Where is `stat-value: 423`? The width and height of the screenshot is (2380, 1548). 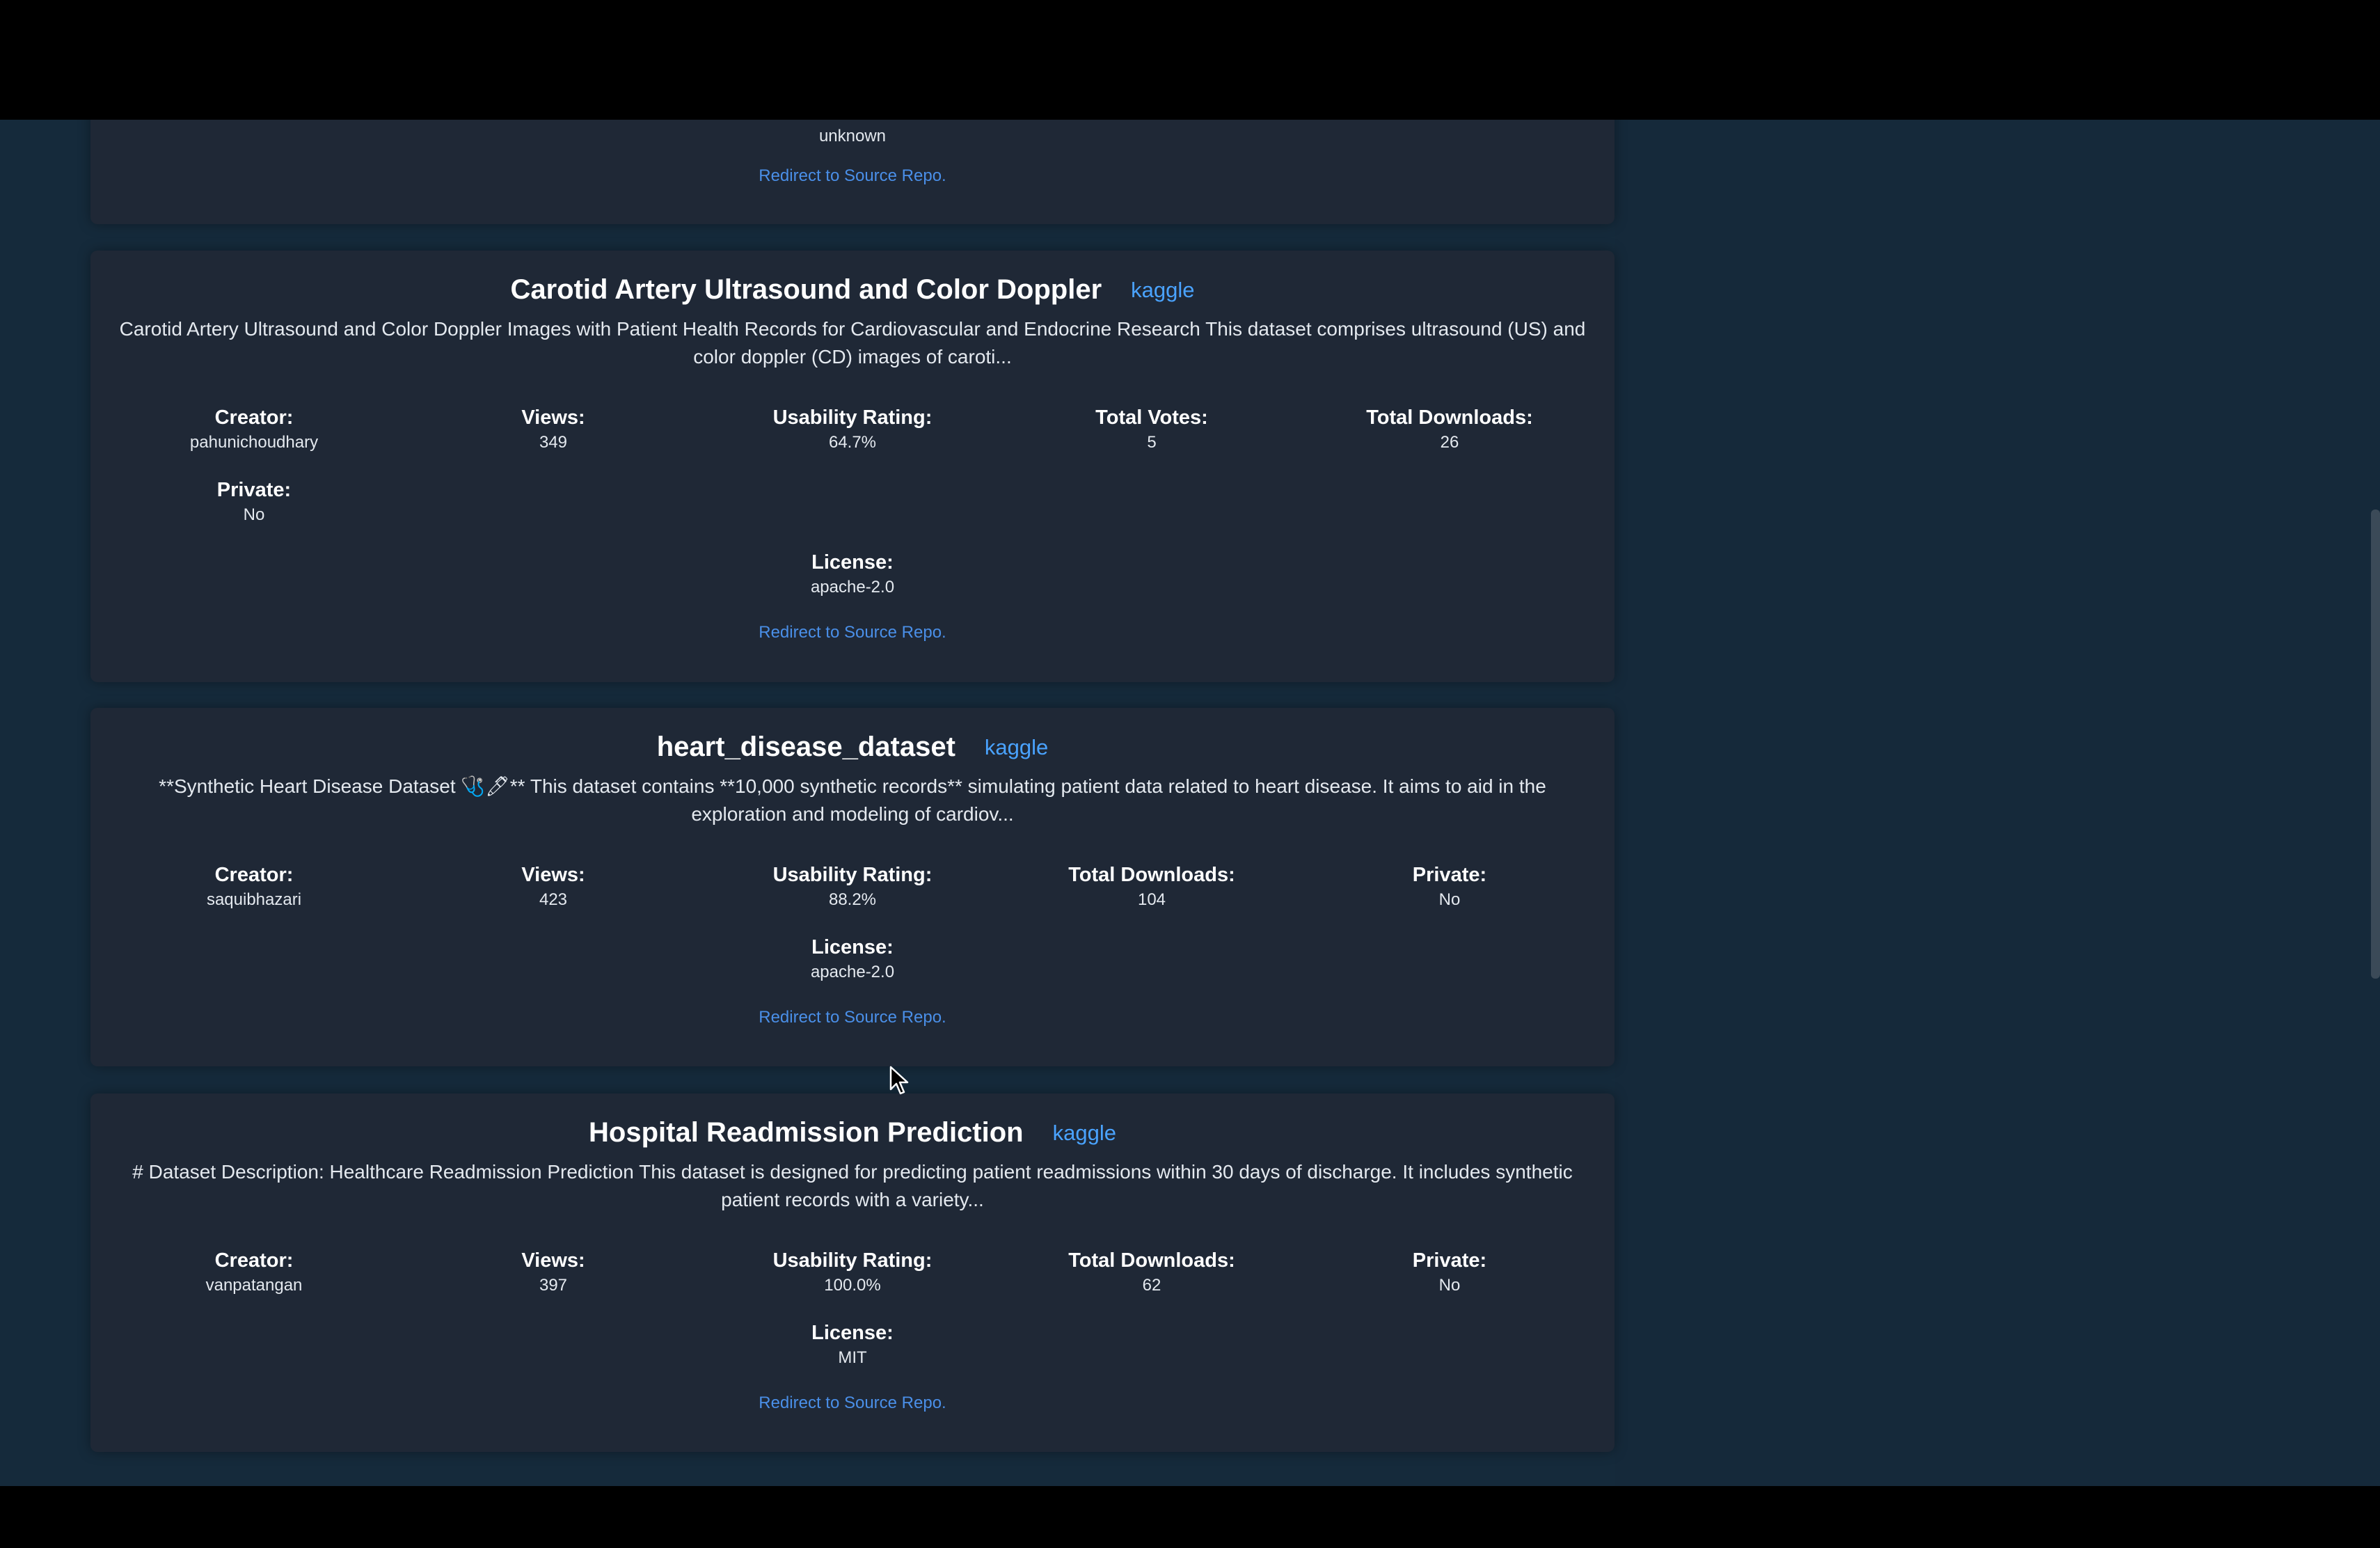
stat-value: 423 is located at coordinates (553, 899).